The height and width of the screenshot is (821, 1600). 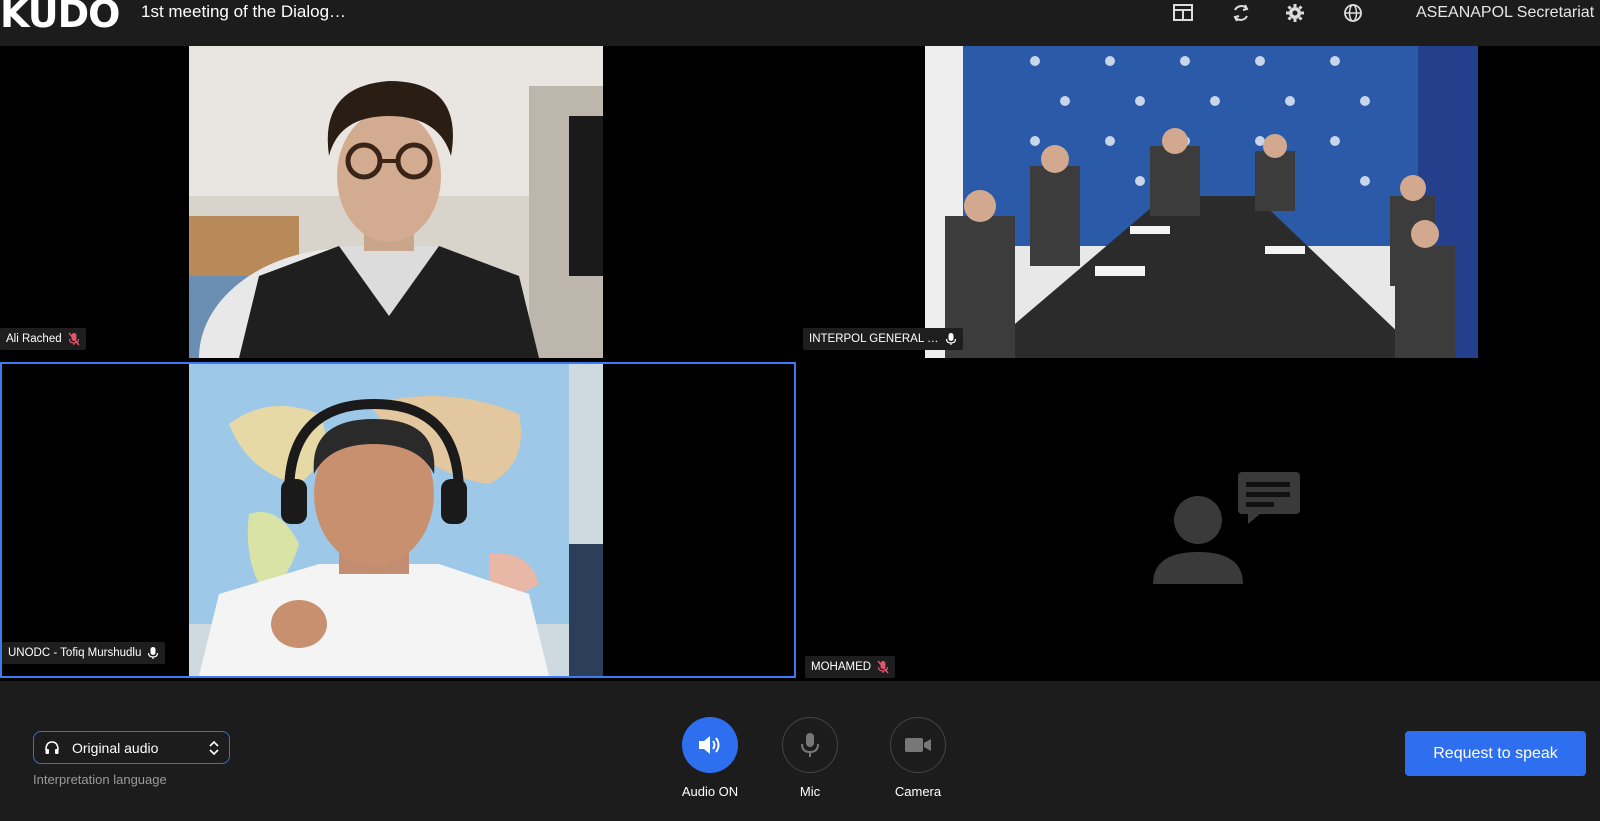 What do you see at coordinates (1505, 13) in the screenshot?
I see `account-name: ASEANAPOL Secretariat` at bounding box center [1505, 13].